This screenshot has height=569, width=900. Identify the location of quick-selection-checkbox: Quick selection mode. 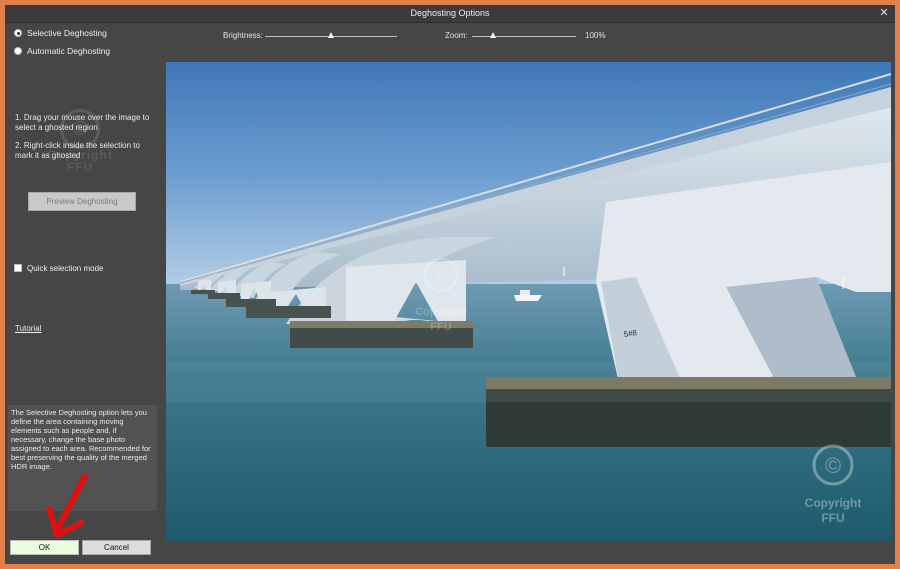
(58, 268).